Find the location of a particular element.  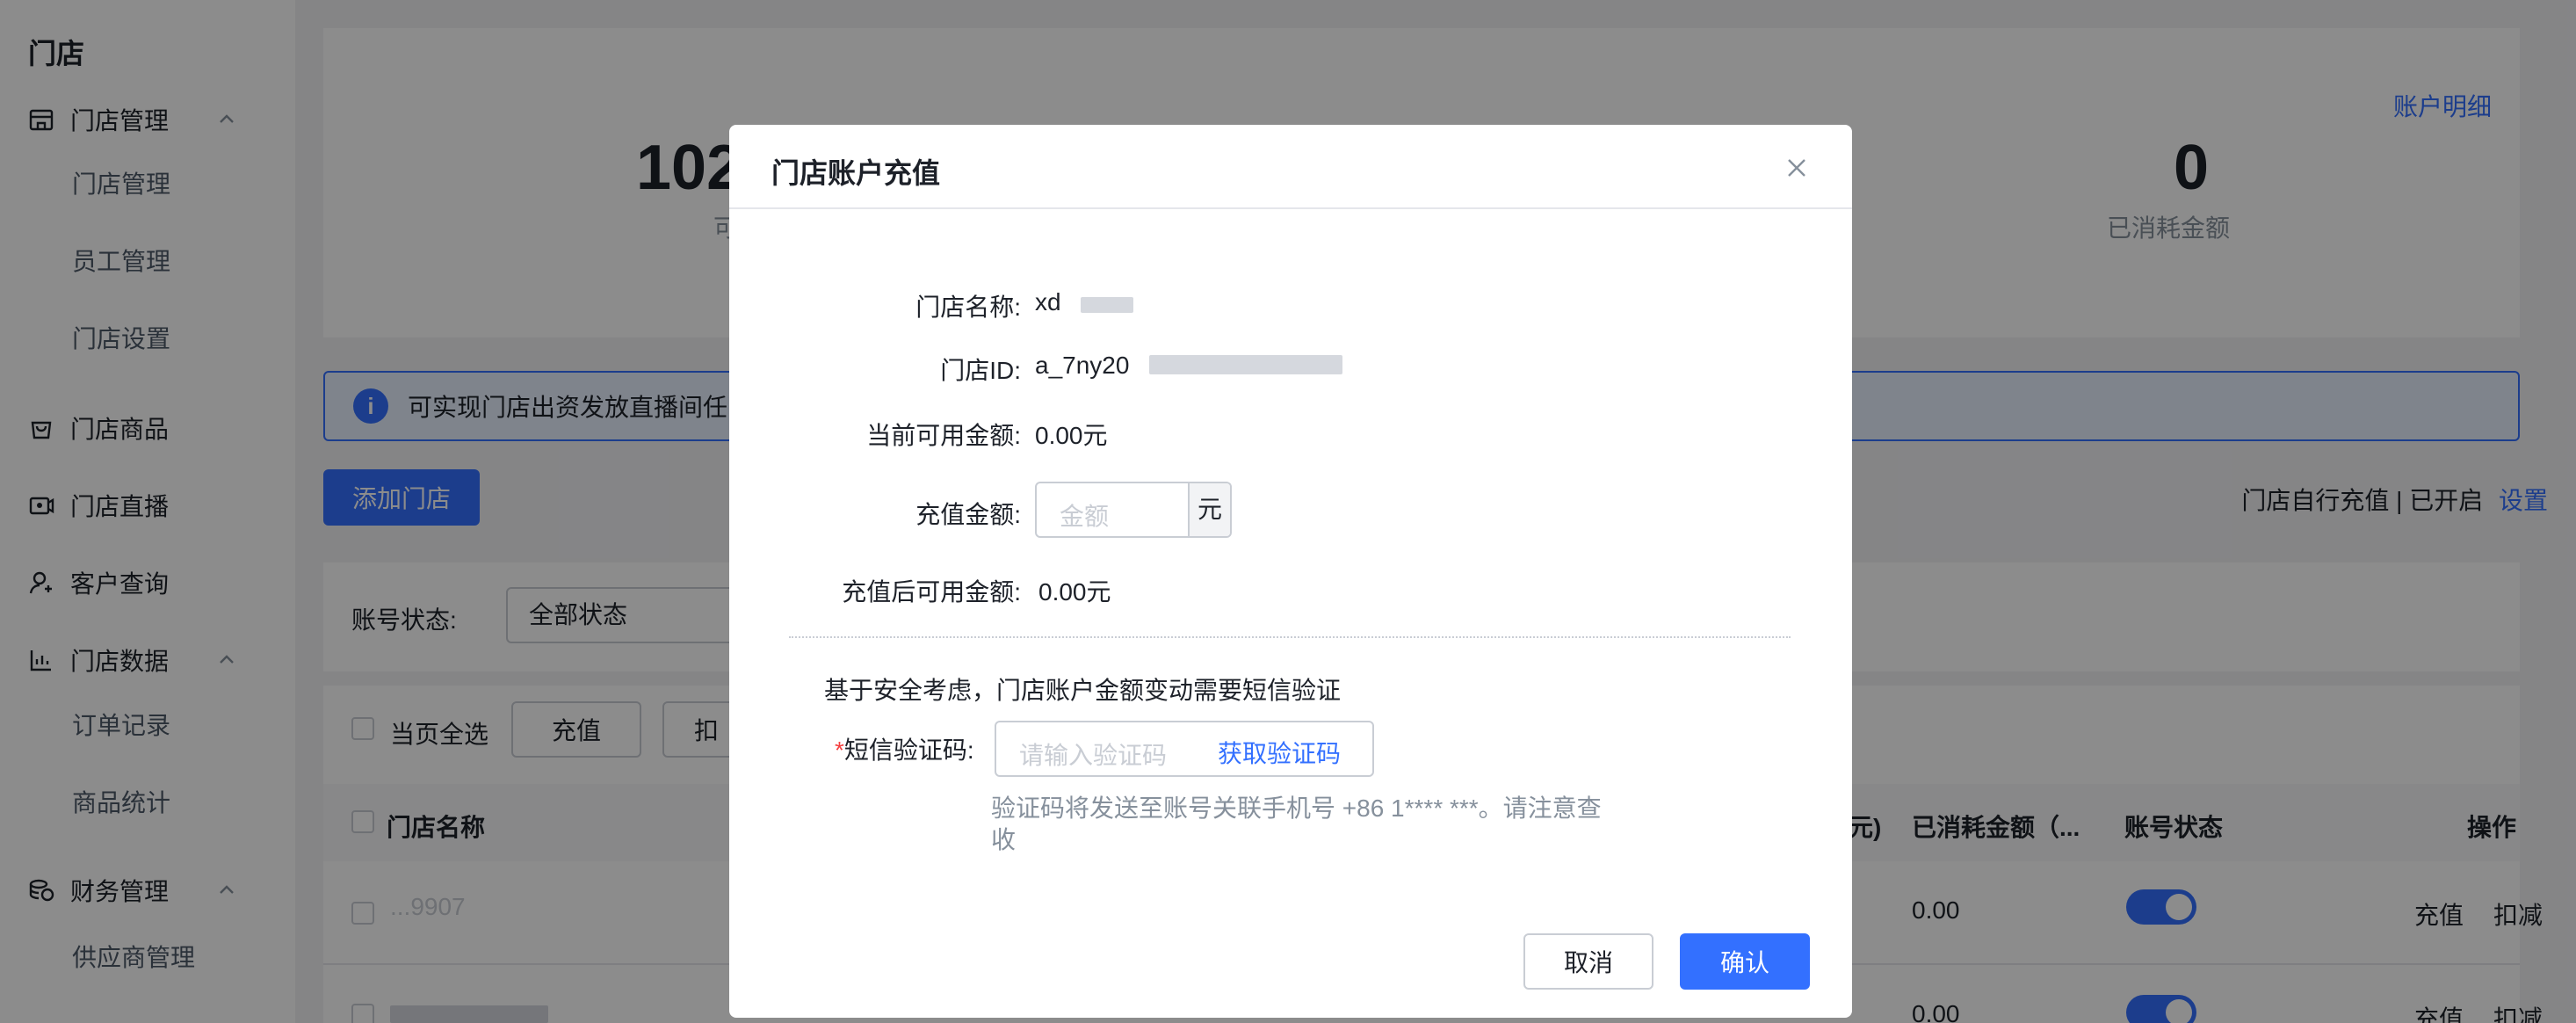

section-divider is located at coordinates (1290, 637).